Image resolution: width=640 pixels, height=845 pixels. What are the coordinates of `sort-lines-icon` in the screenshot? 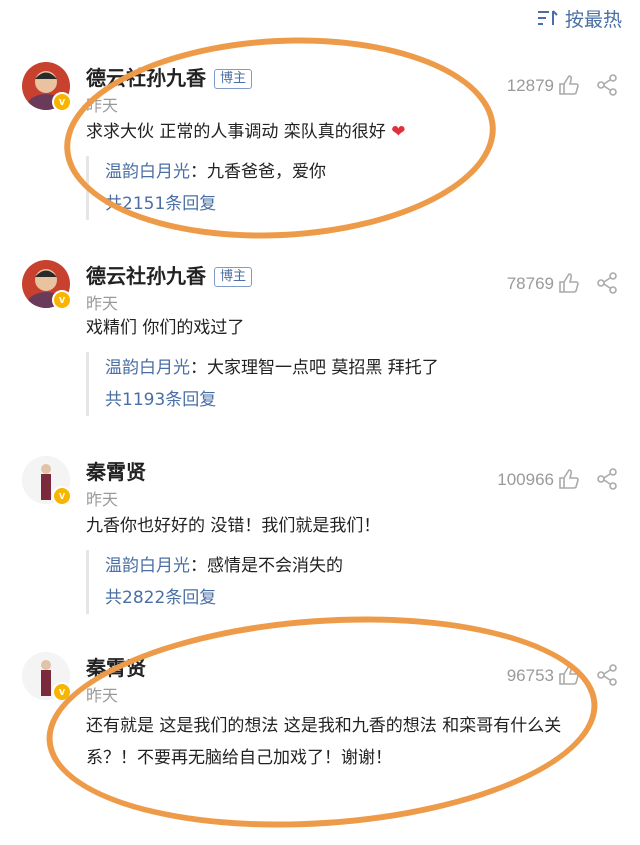 It's located at (547, 17).